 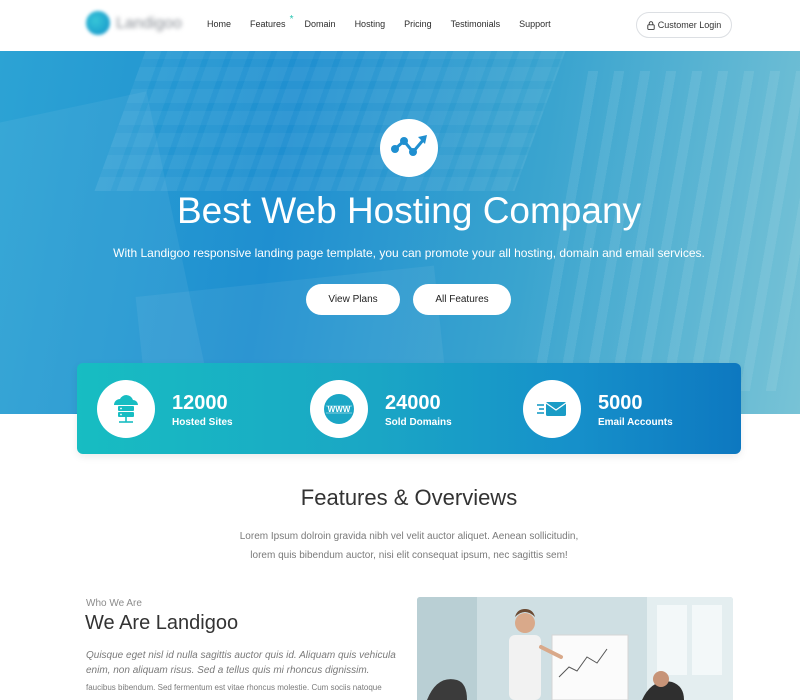 What do you see at coordinates (202, 422) in the screenshot?
I see `stat-label: Hosted Sites` at bounding box center [202, 422].